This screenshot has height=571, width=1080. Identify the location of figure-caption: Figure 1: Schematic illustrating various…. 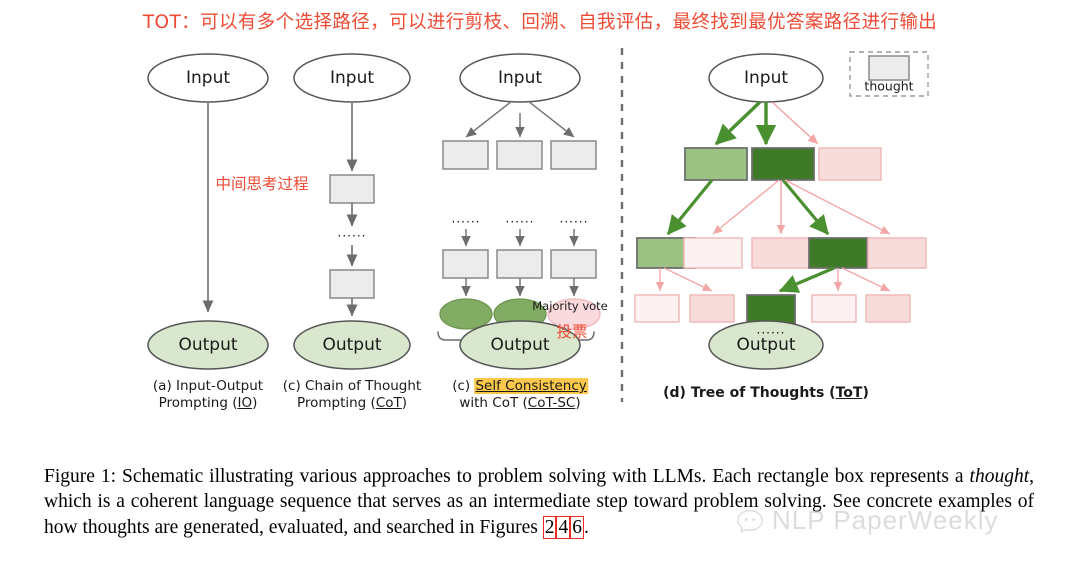
(539, 502).